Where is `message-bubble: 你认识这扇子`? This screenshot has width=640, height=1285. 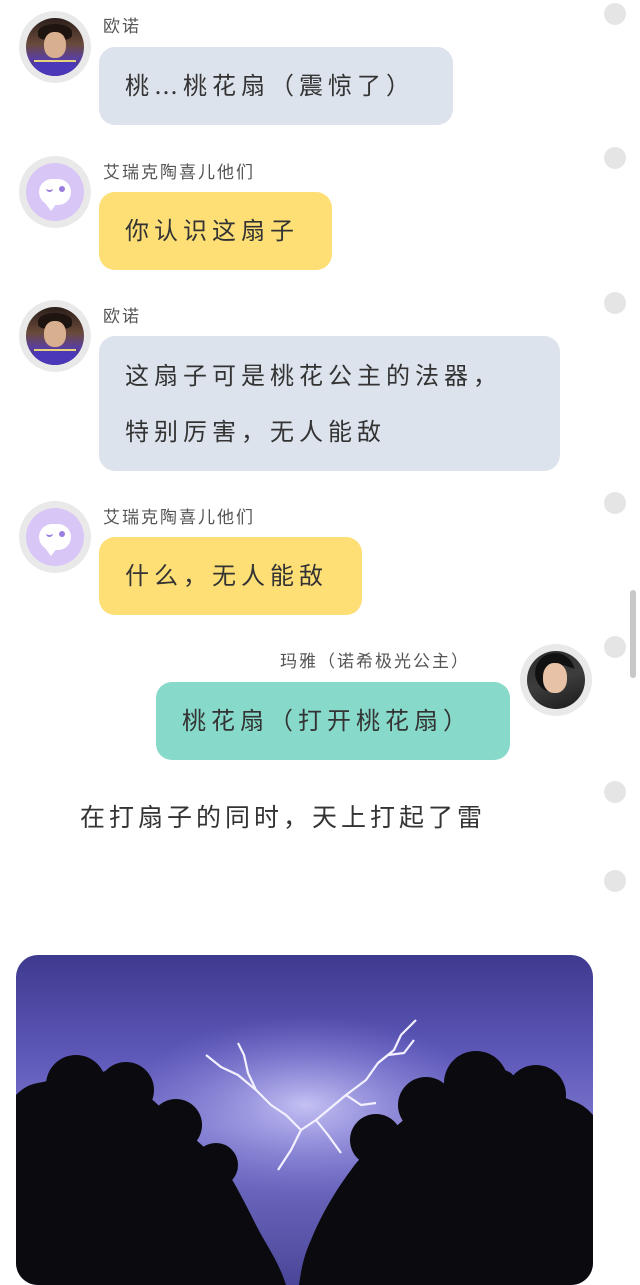
message-bubble: 你认识这扇子 is located at coordinates (215, 231).